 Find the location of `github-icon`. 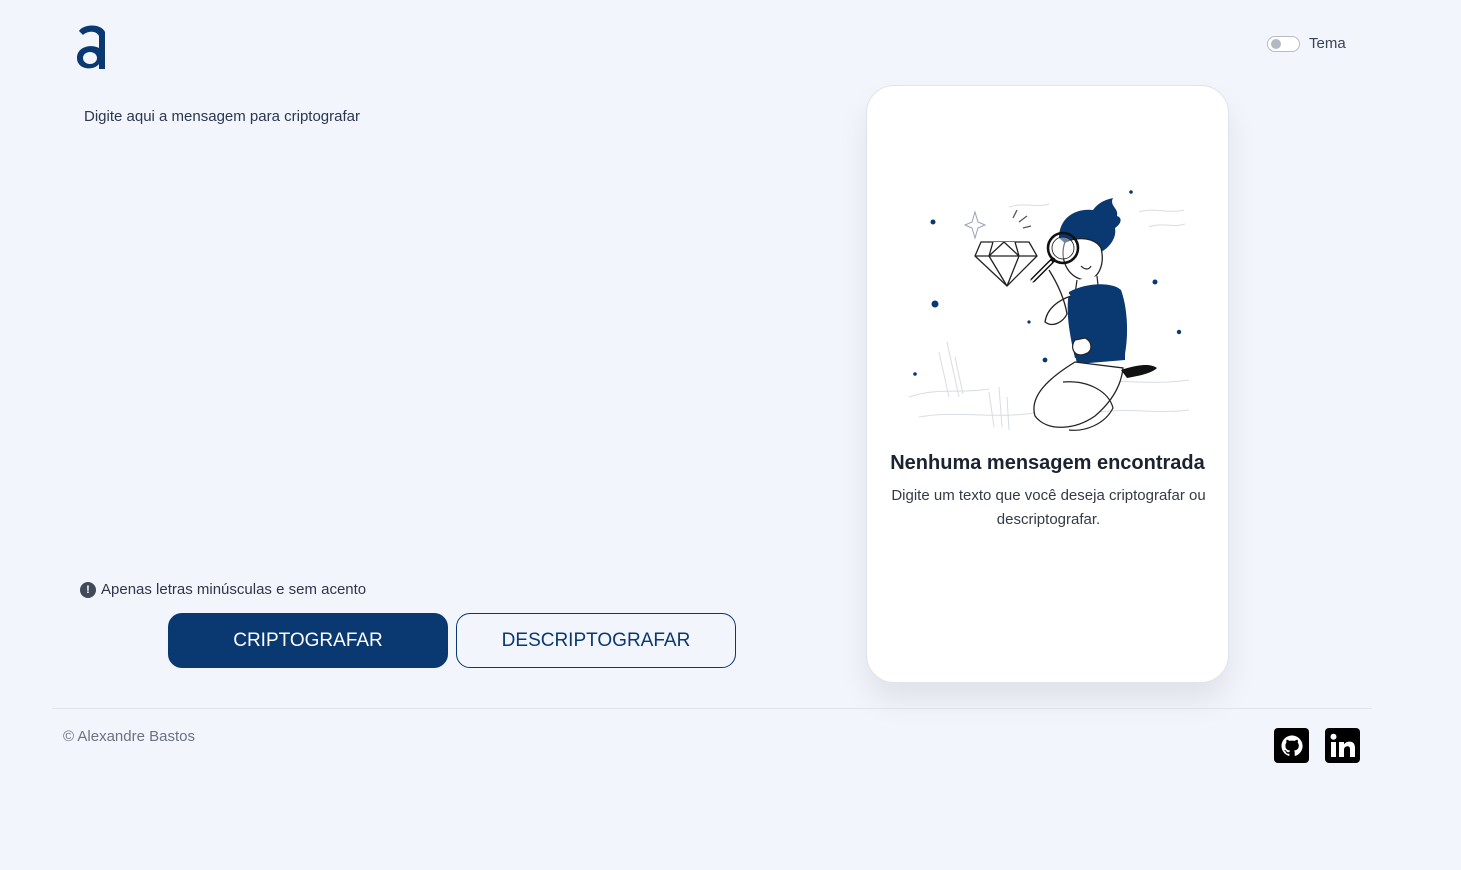

github-icon is located at coordinates (1292, 745).